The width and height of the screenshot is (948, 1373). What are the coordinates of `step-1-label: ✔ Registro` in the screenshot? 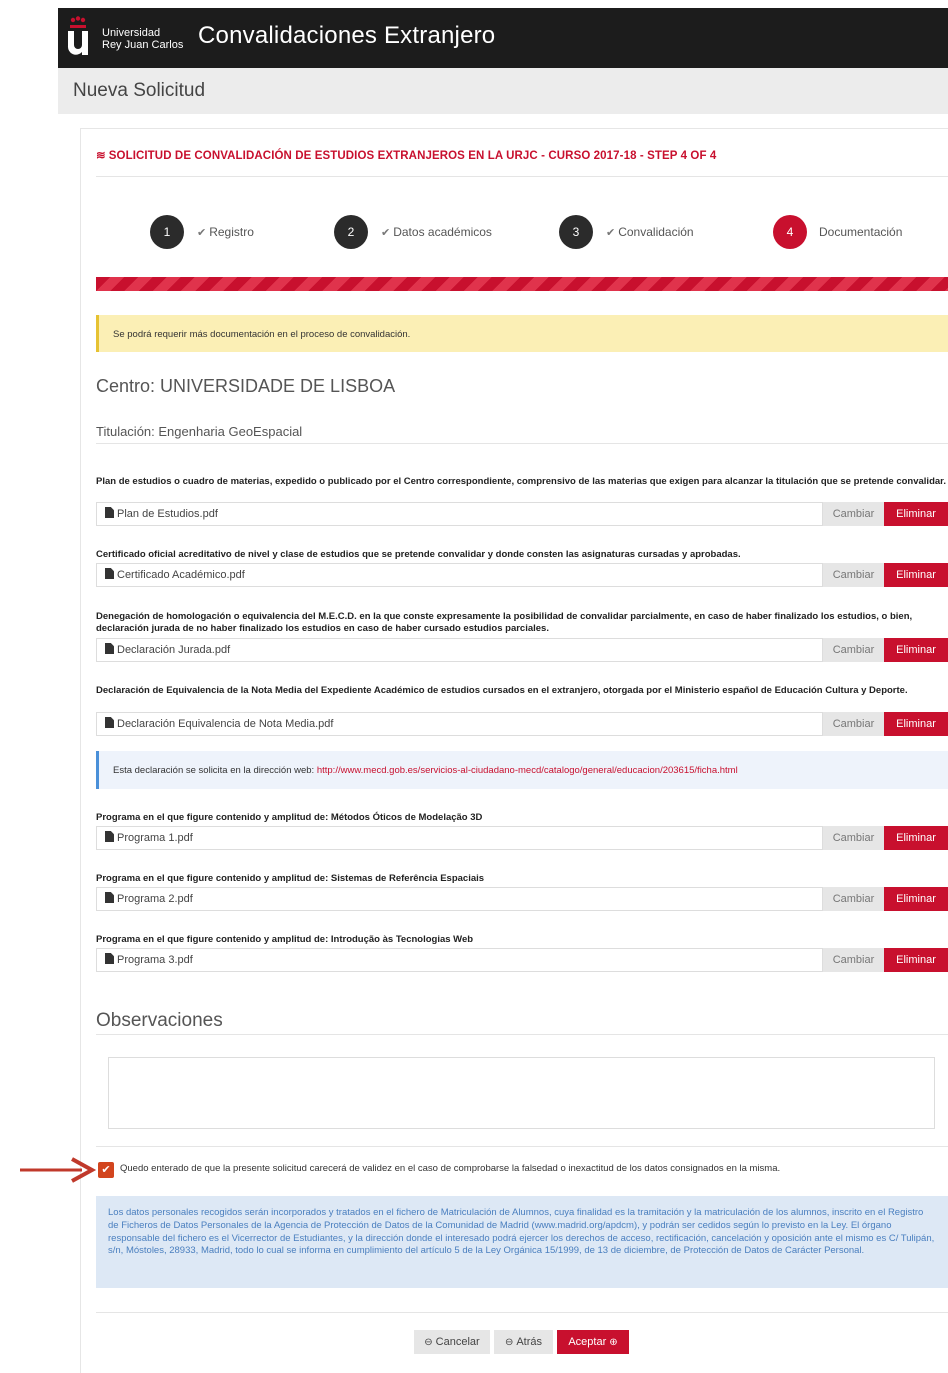 It's located at (225, 232).